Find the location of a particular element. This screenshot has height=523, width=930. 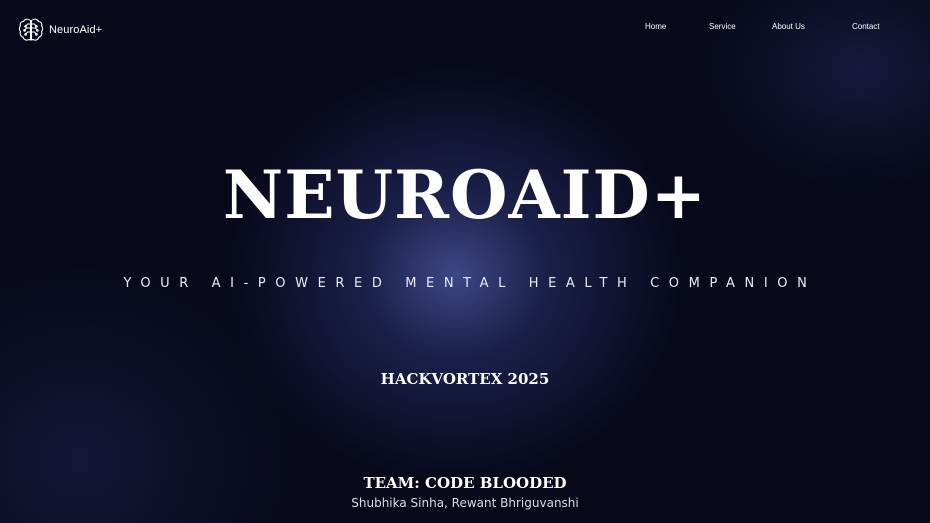

nav-links: Home Service About Us Contact is located at coordinates (465, 29).